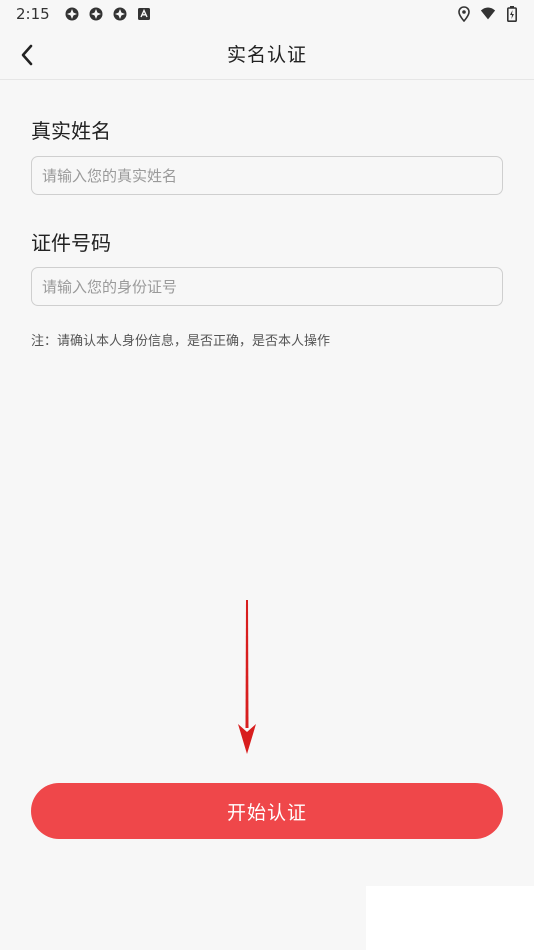  I want to click on chevron-left-icon, so click(27, 55).